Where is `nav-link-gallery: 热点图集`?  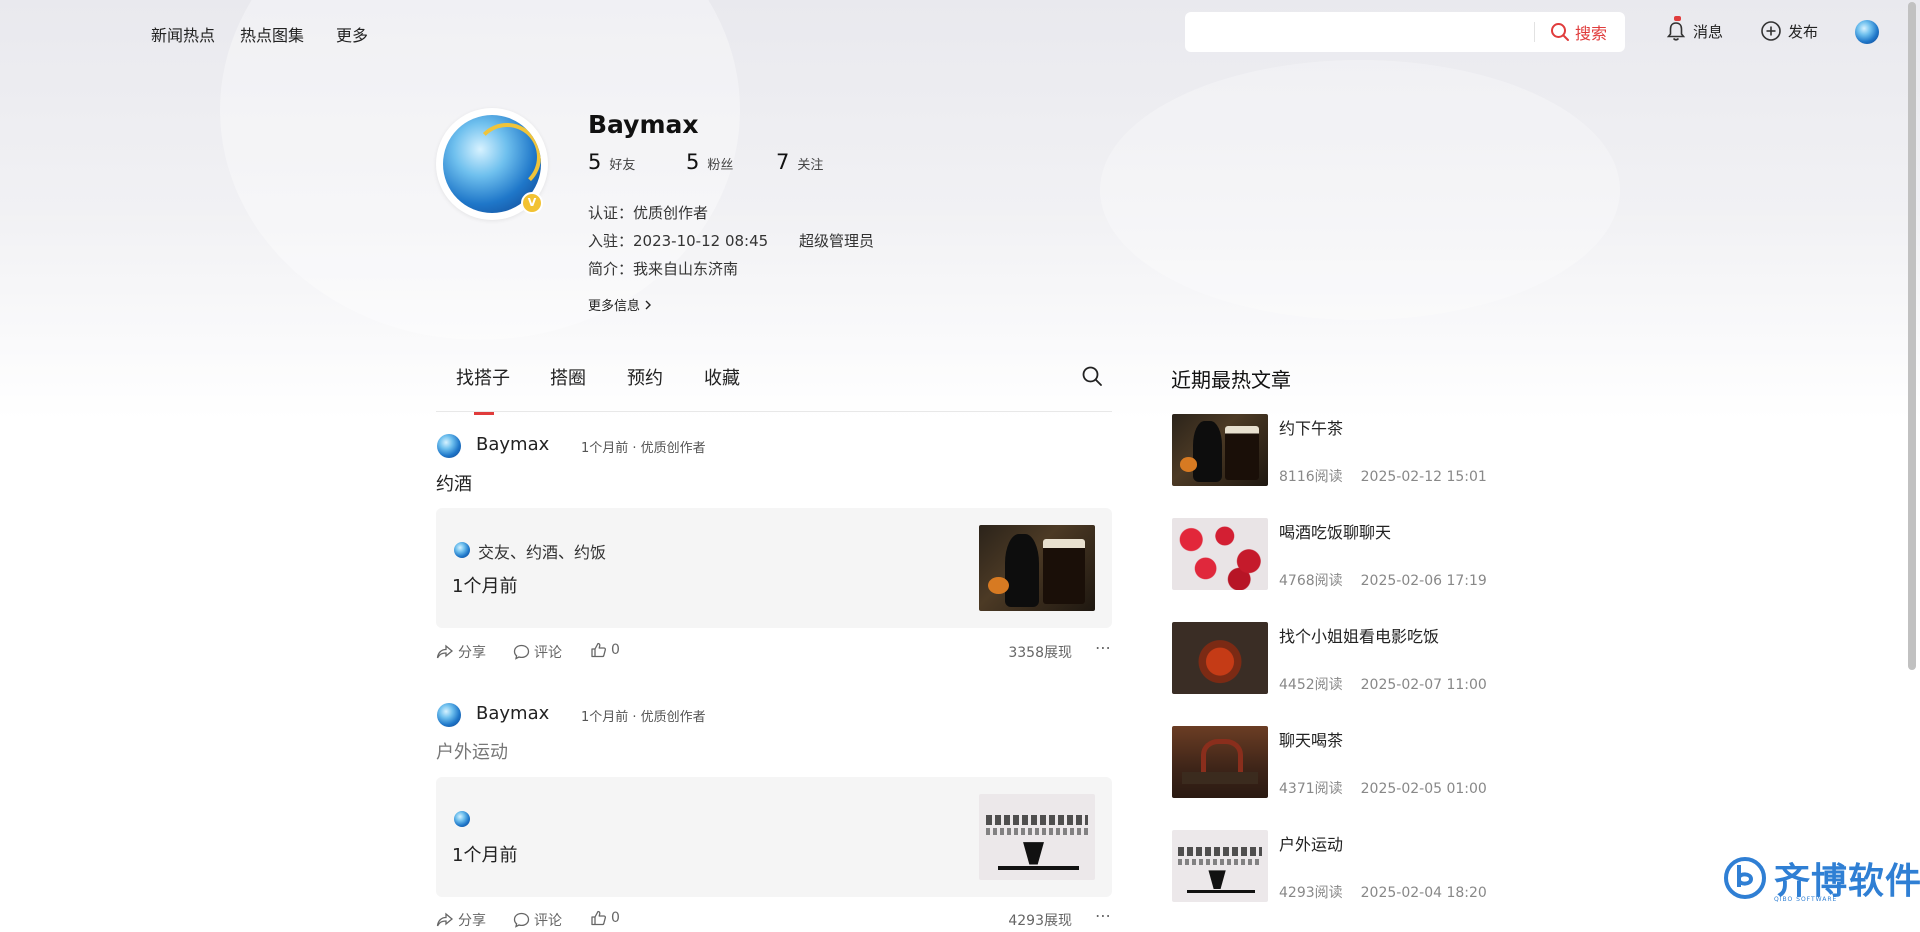 nav-link-gallery: 热点图集 is located at coordinates (272, 34).